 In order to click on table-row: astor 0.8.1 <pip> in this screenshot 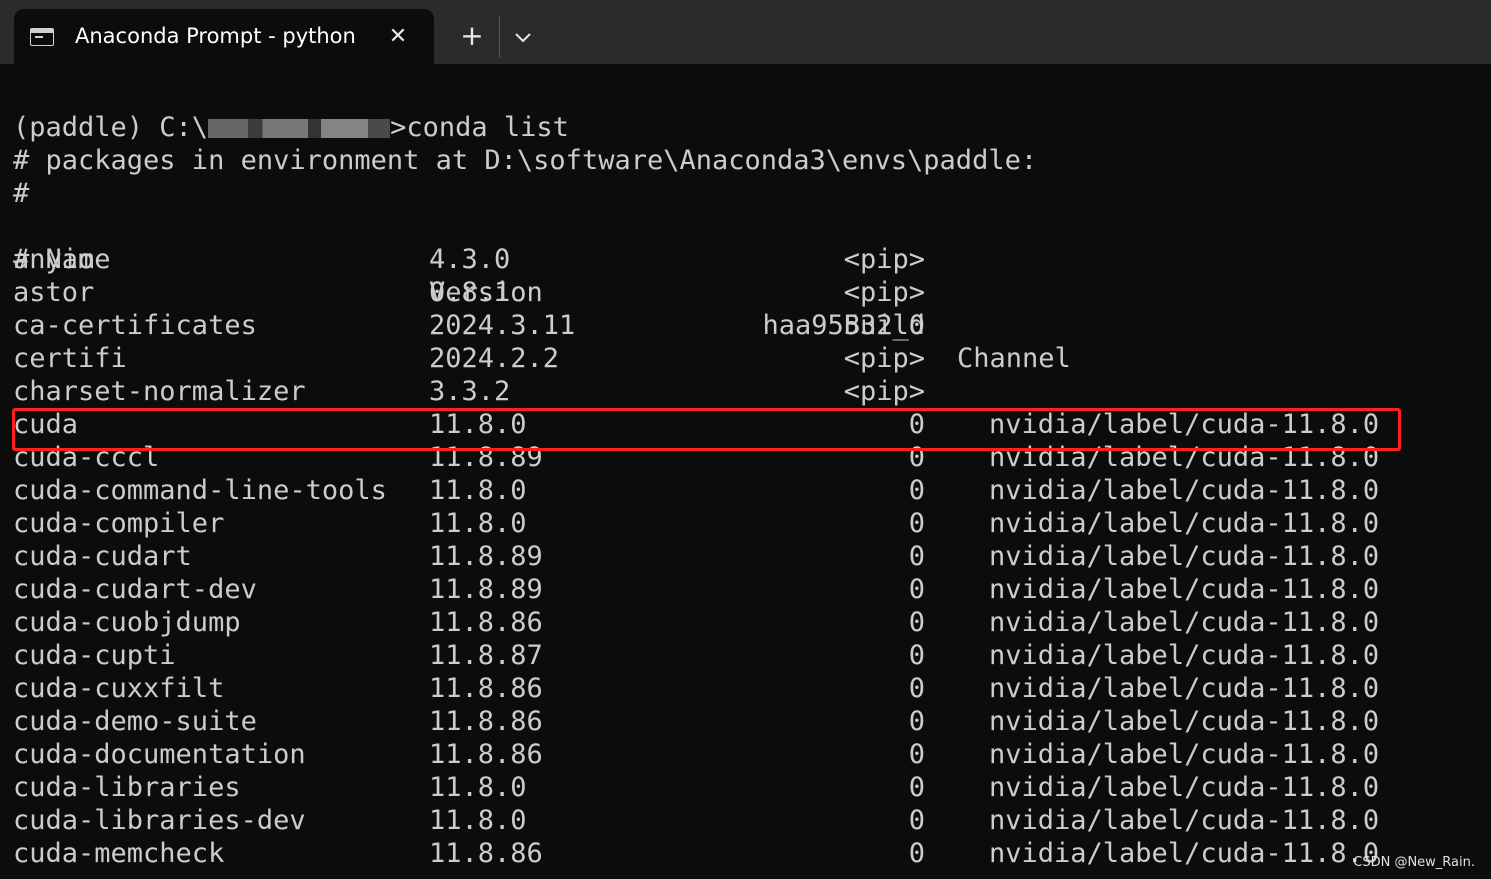, I will do `click(713, 292)`.